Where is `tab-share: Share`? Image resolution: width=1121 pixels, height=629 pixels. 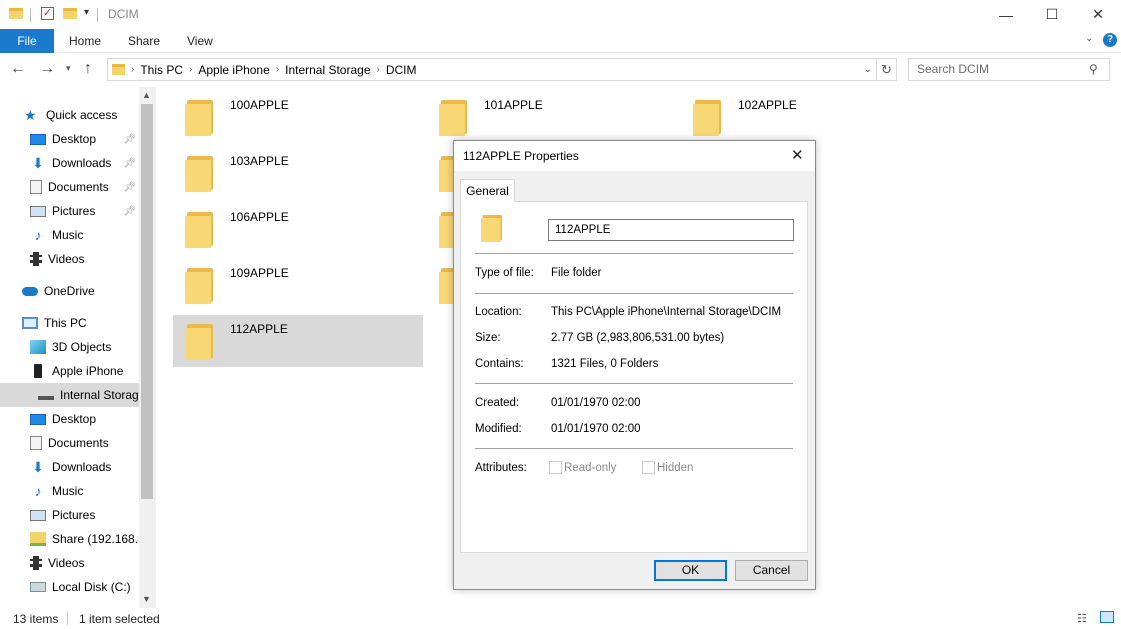
tab-share: Share is located at coordinates (144, 41).